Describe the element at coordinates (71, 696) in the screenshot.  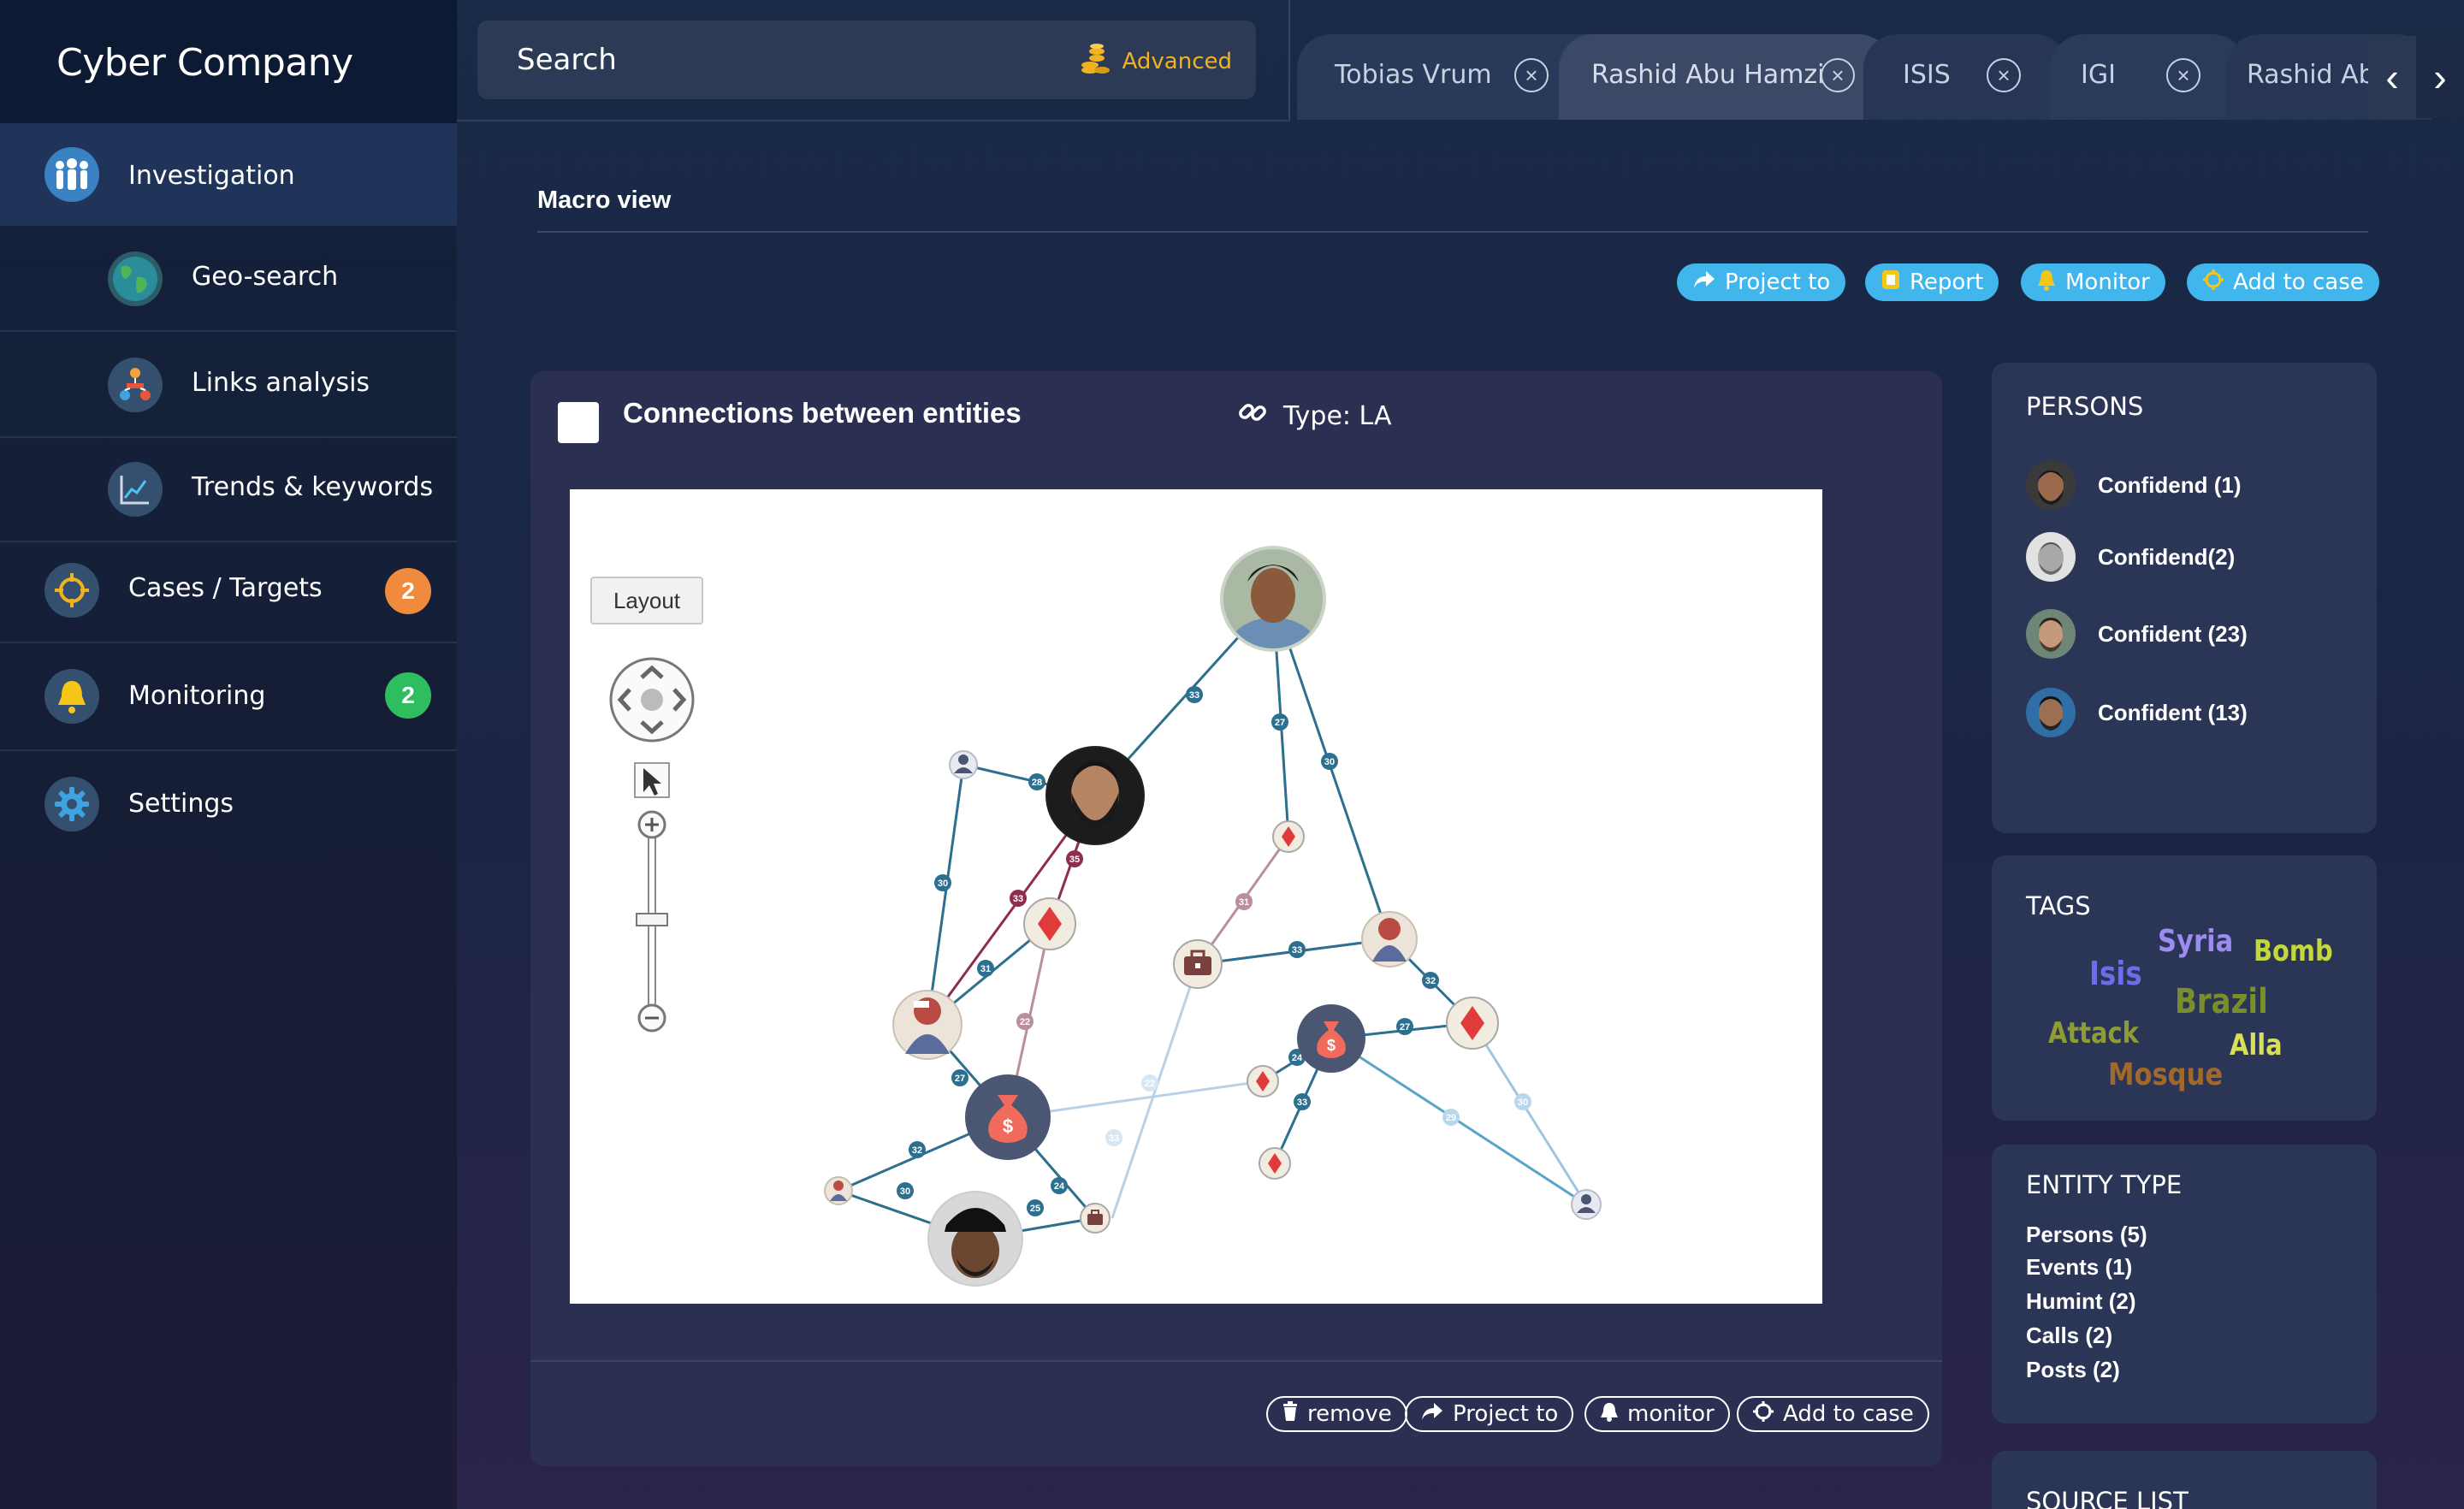
I see `bell-icon` at that location.